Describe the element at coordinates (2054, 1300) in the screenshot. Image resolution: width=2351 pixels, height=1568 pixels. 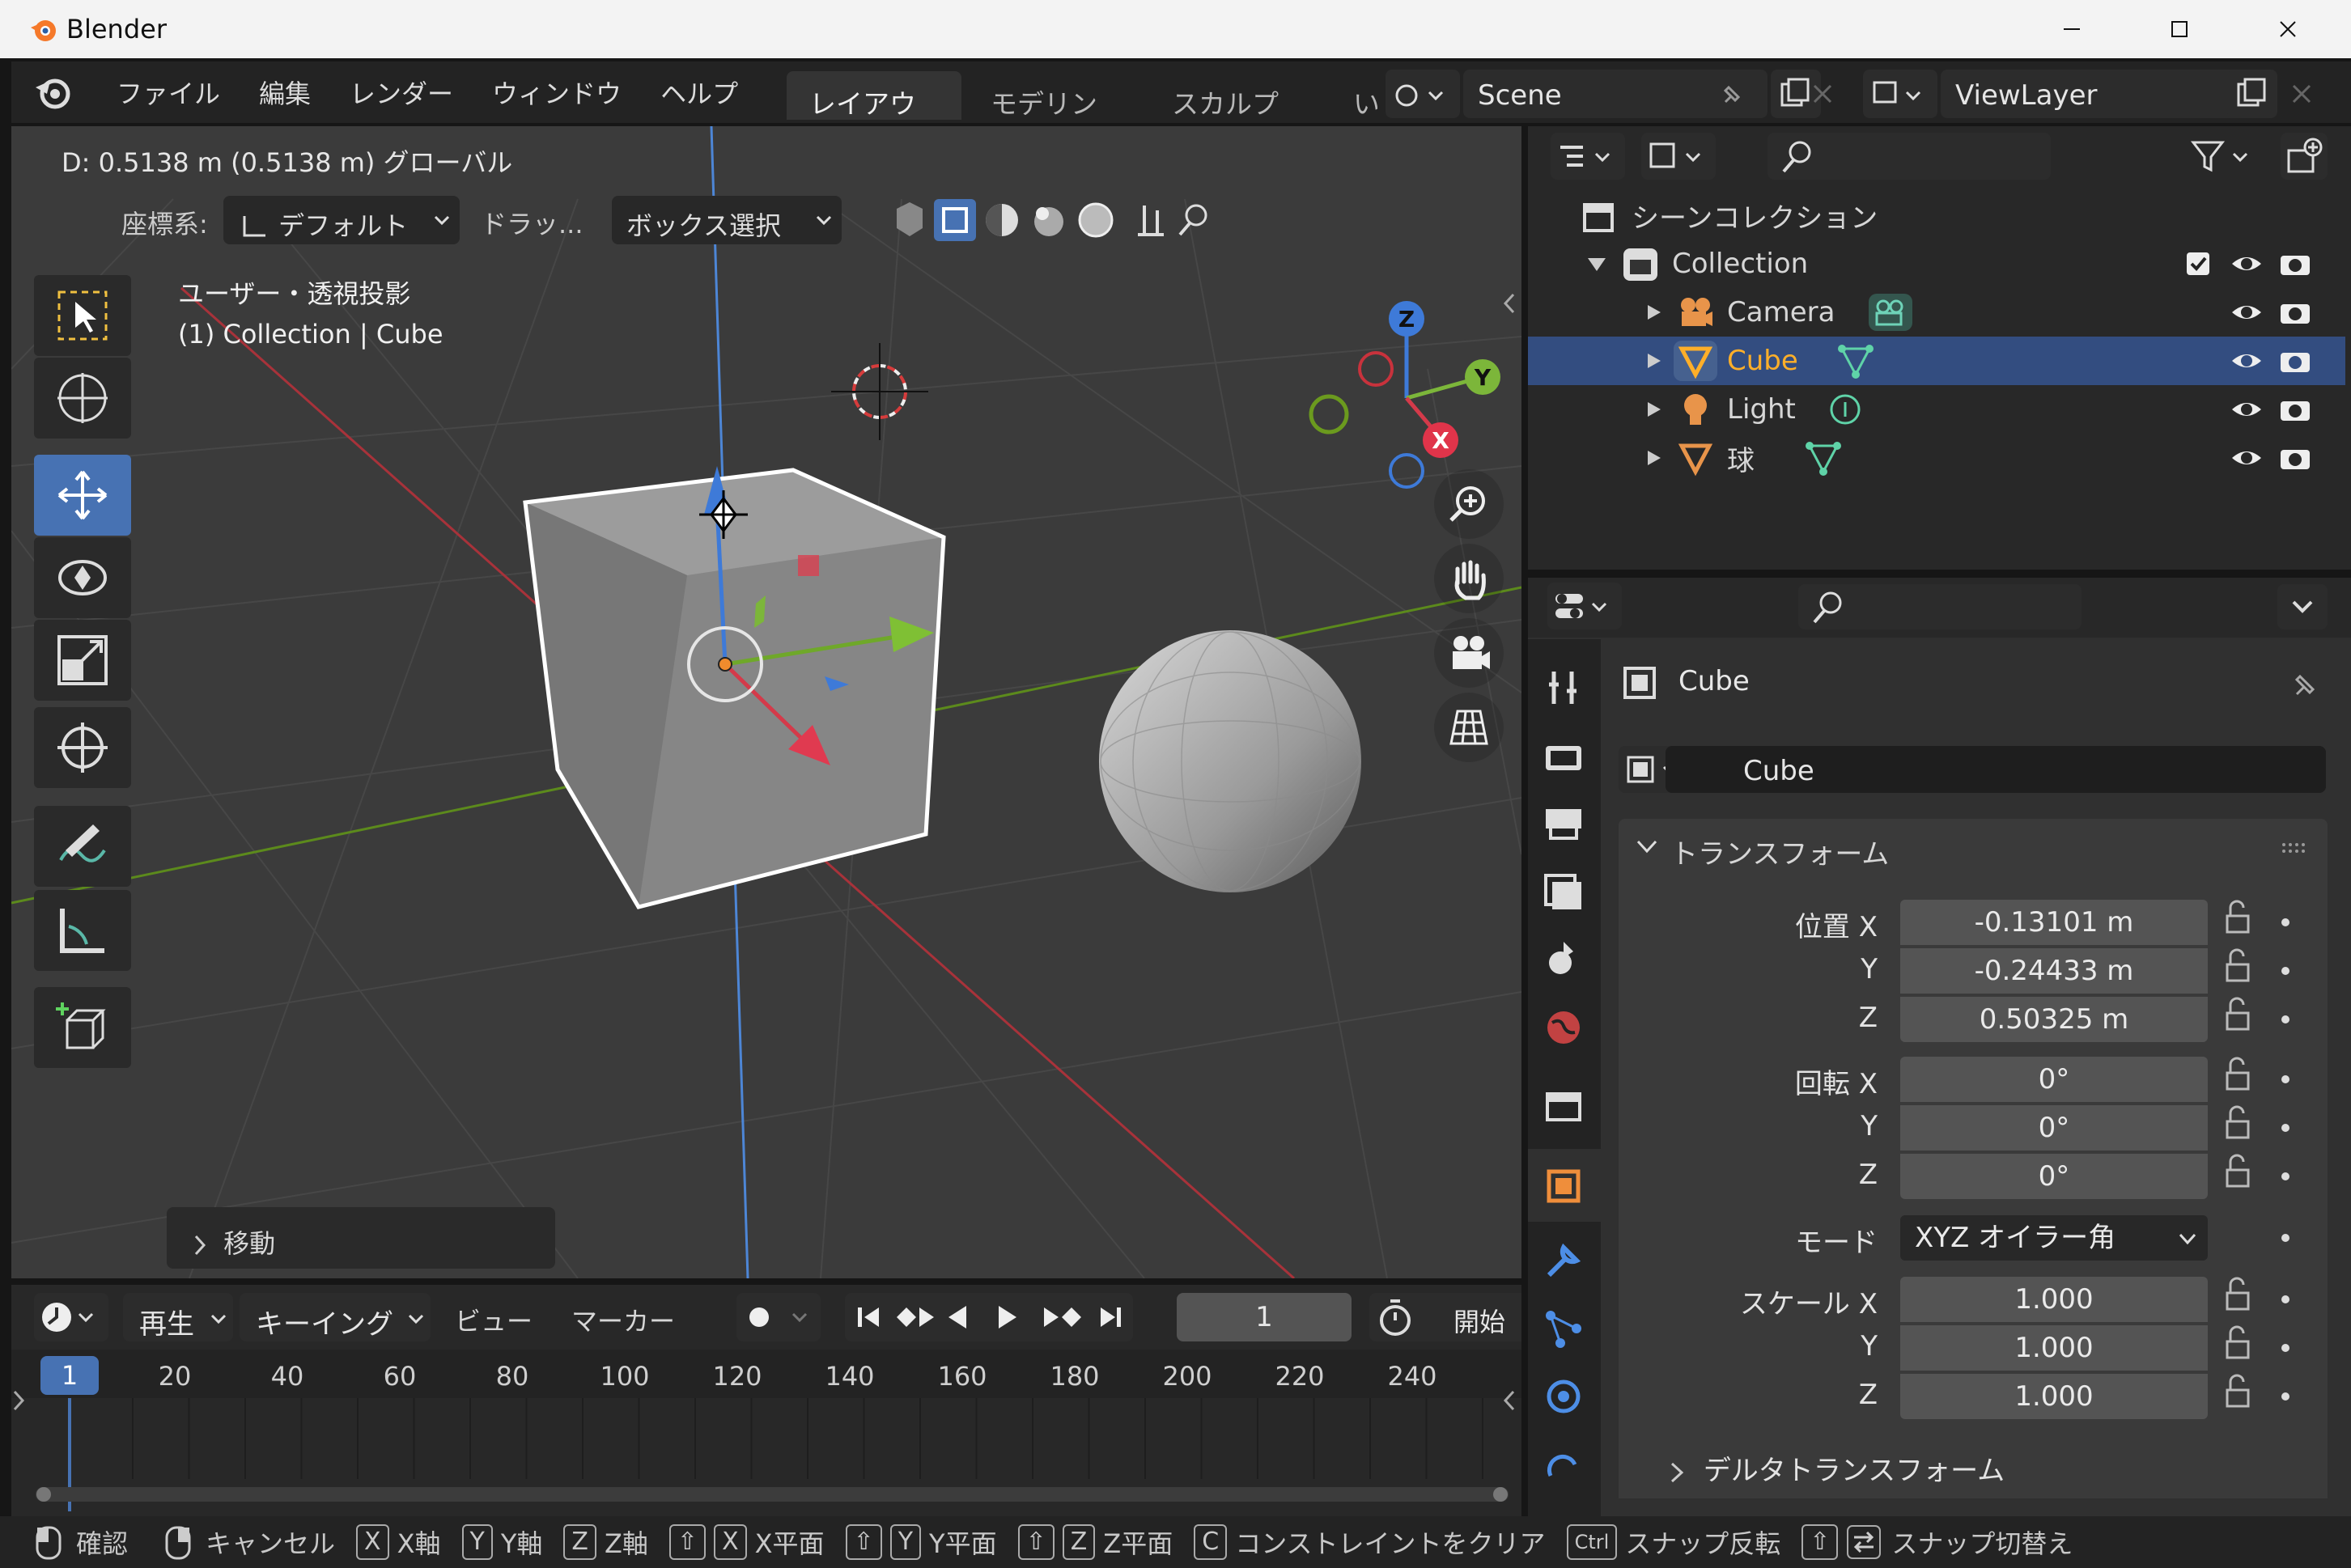
I see `scale-x-field: 1.000` at that location.